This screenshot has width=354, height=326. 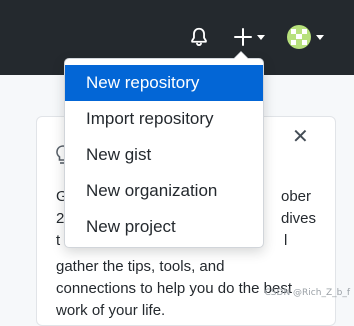 I want to click on menu-item-new-repository: New repository, so click(x=164, y=83).